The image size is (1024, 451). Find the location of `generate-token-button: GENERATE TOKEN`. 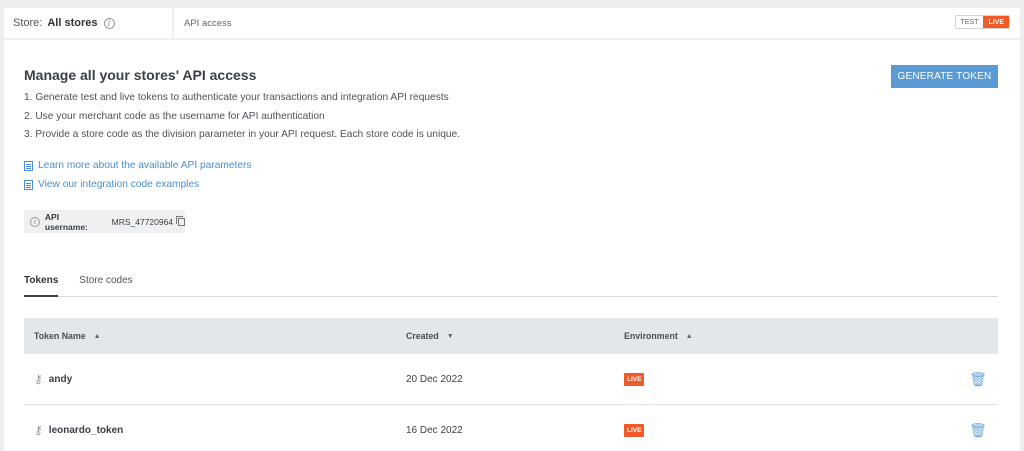

generate-token-button: GENERATE TOKEN is located at coordinates (944, 76).